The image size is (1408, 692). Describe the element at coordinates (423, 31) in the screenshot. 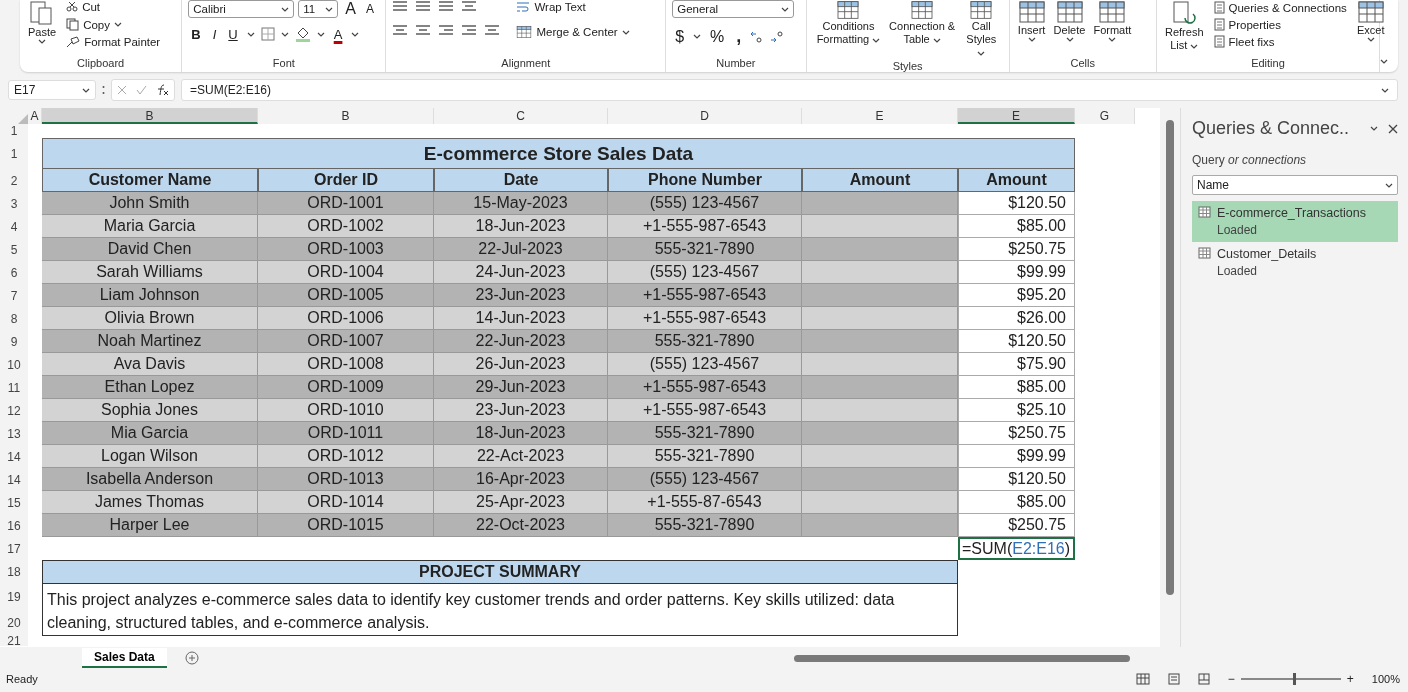

I see `align-center-icon` at that location.